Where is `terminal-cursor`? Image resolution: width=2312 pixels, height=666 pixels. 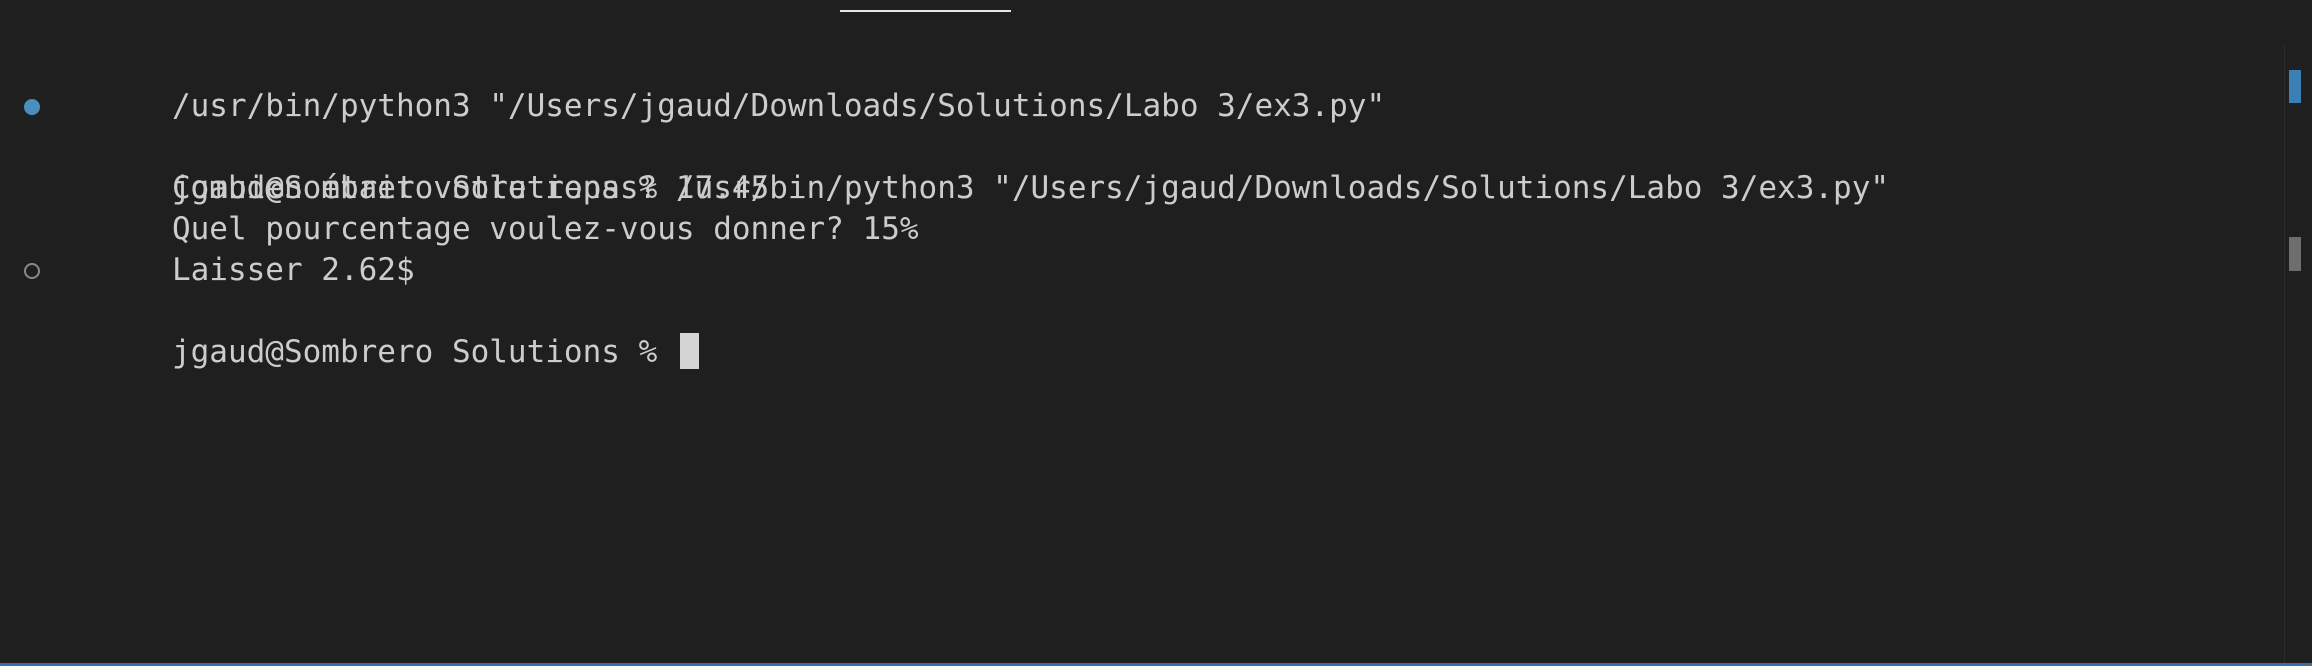
terminal-cursor is located at coordinates (689, 350).